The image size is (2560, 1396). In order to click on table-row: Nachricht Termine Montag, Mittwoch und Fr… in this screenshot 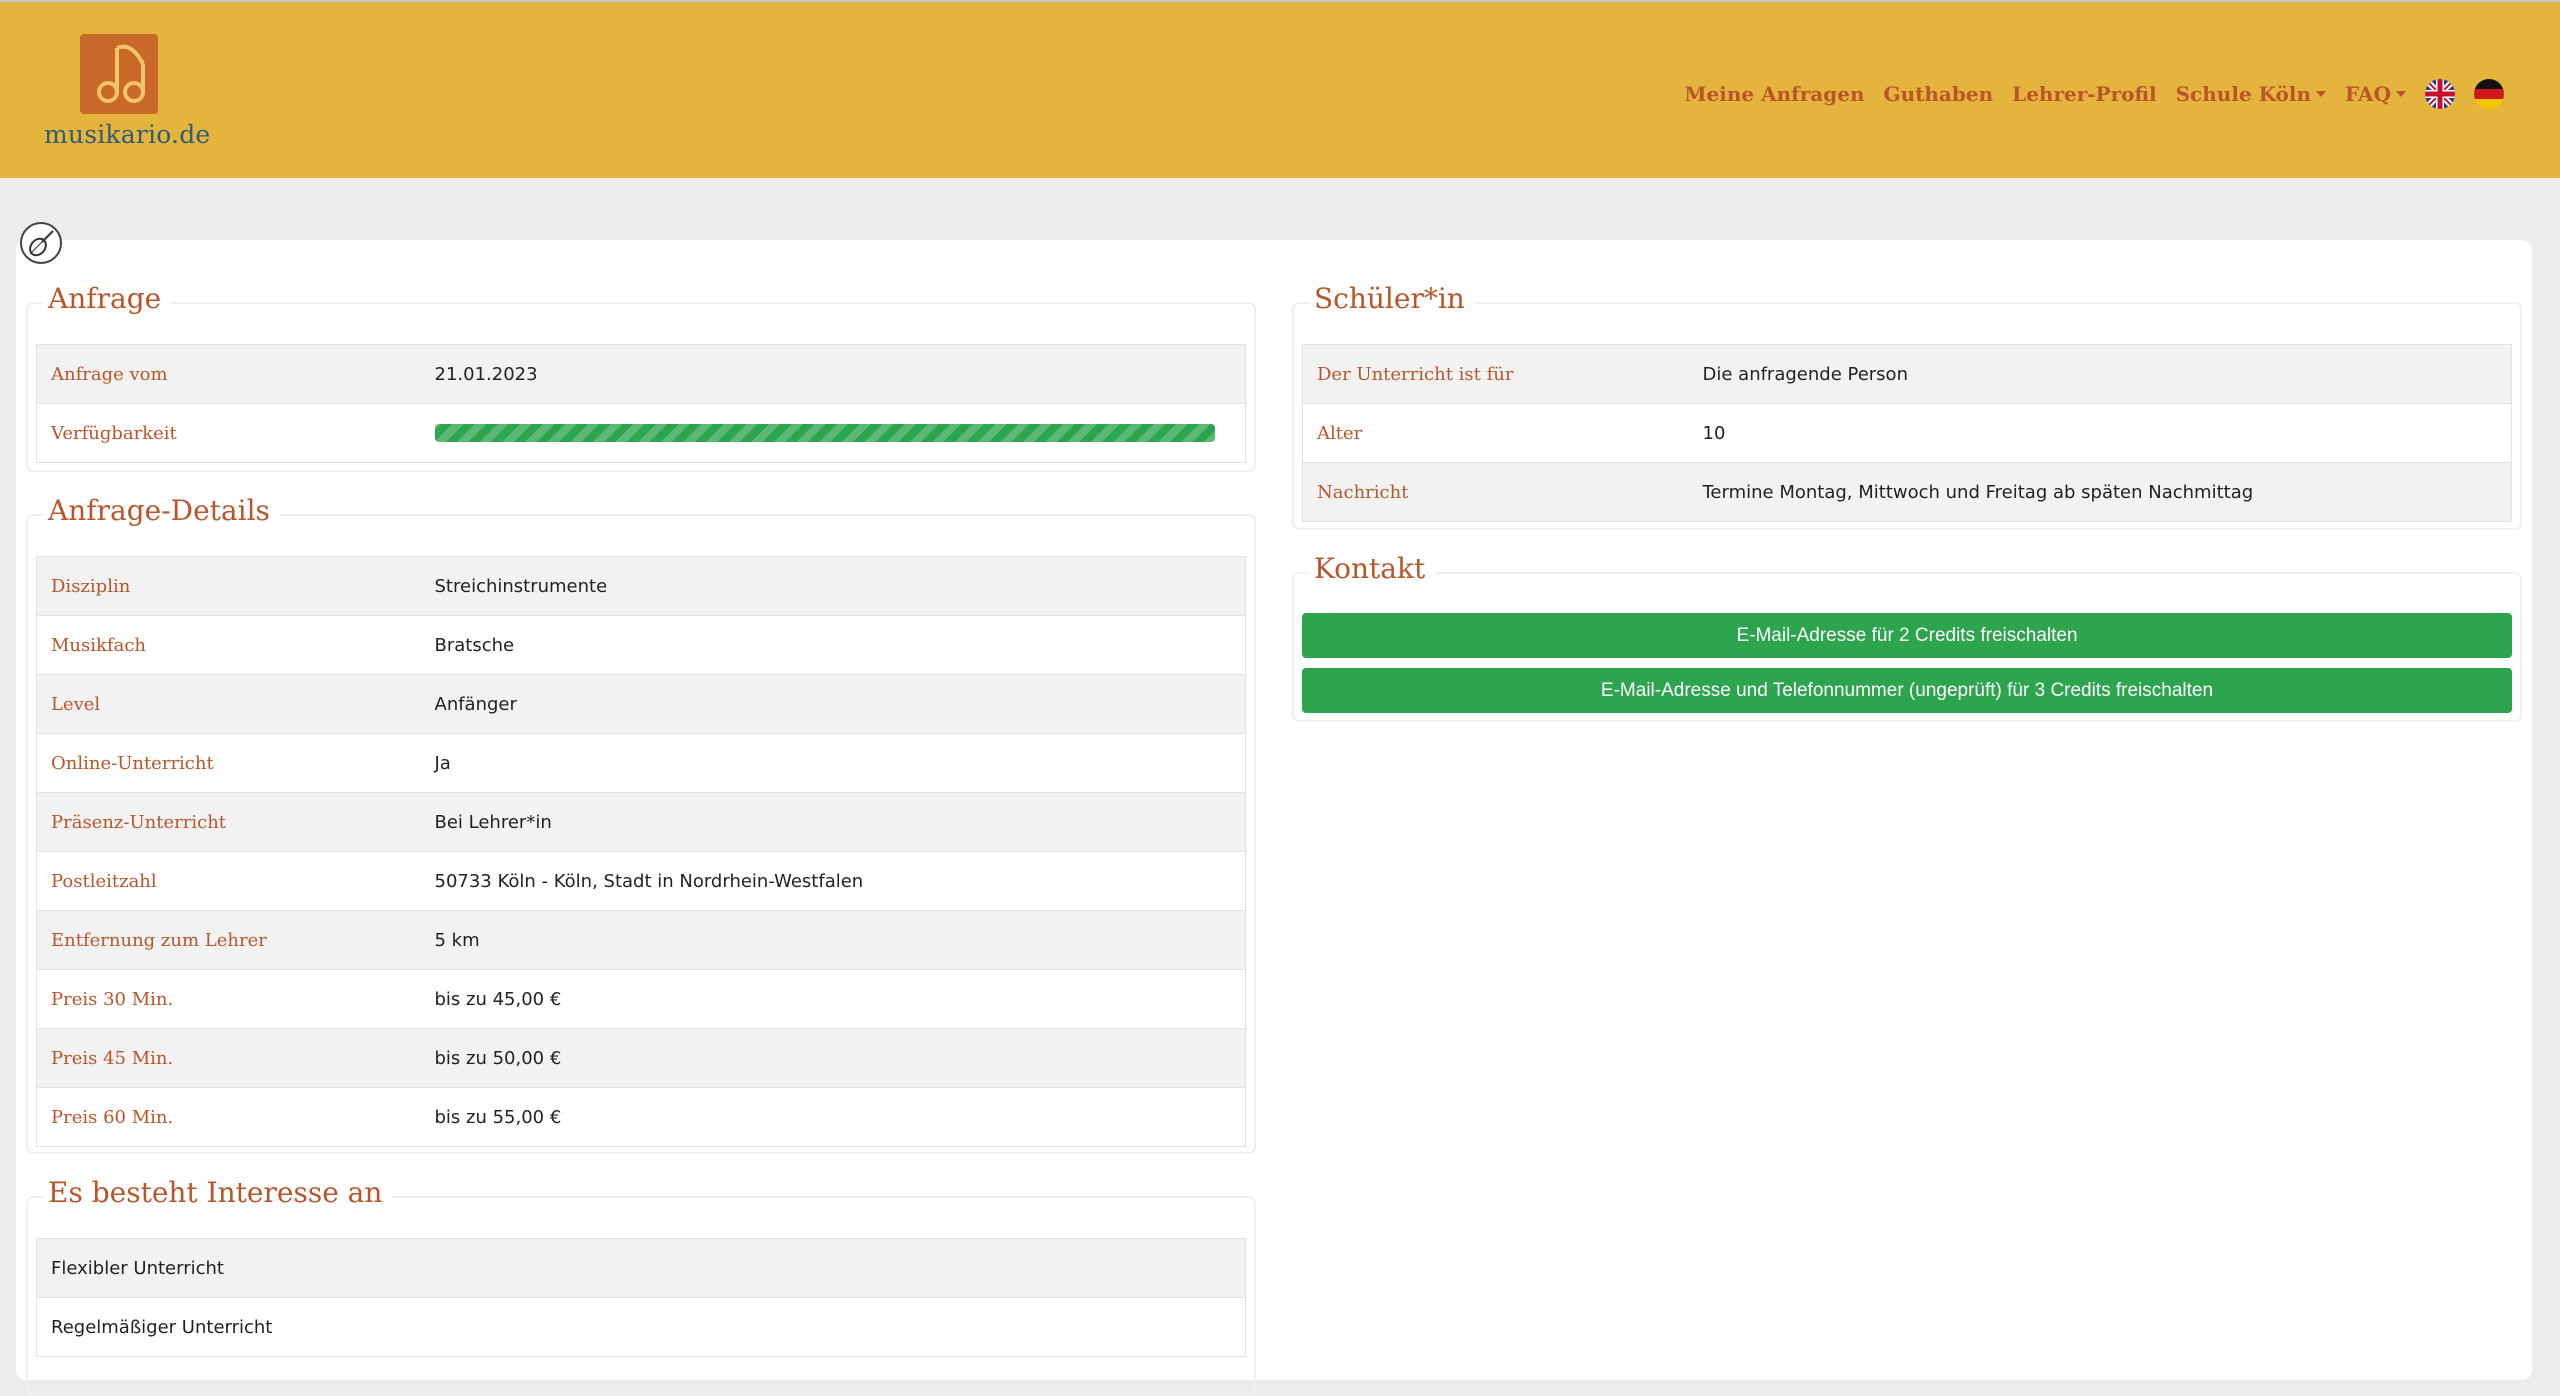, I will do `click(1907, 492)`.